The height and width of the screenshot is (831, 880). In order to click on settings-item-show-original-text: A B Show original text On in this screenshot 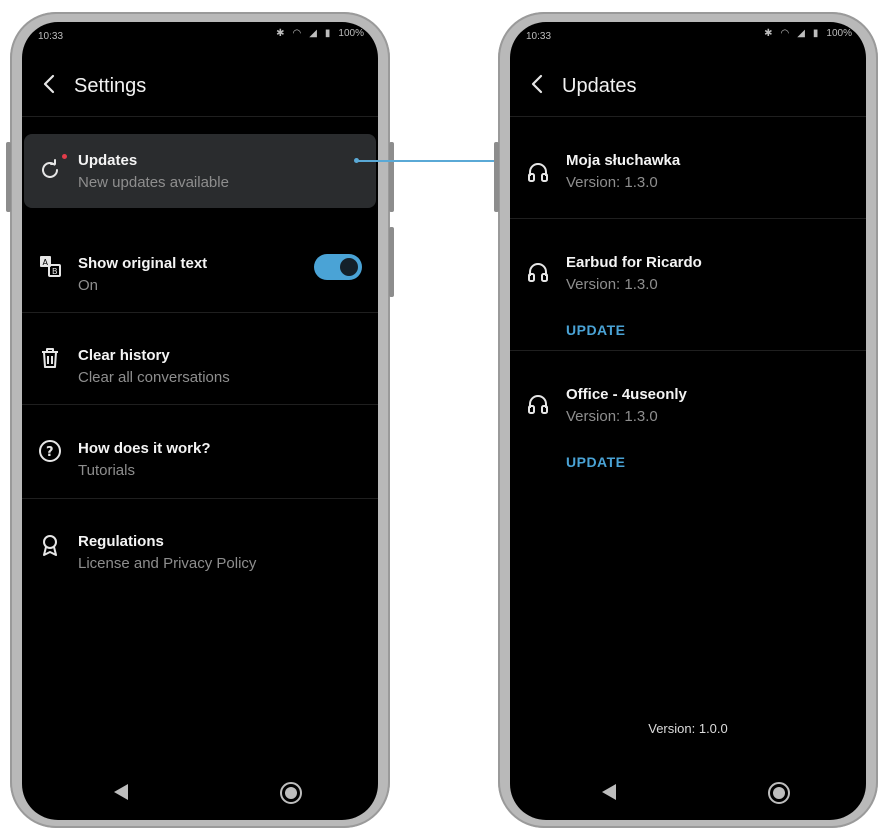, I will do `click(200, 265)`.